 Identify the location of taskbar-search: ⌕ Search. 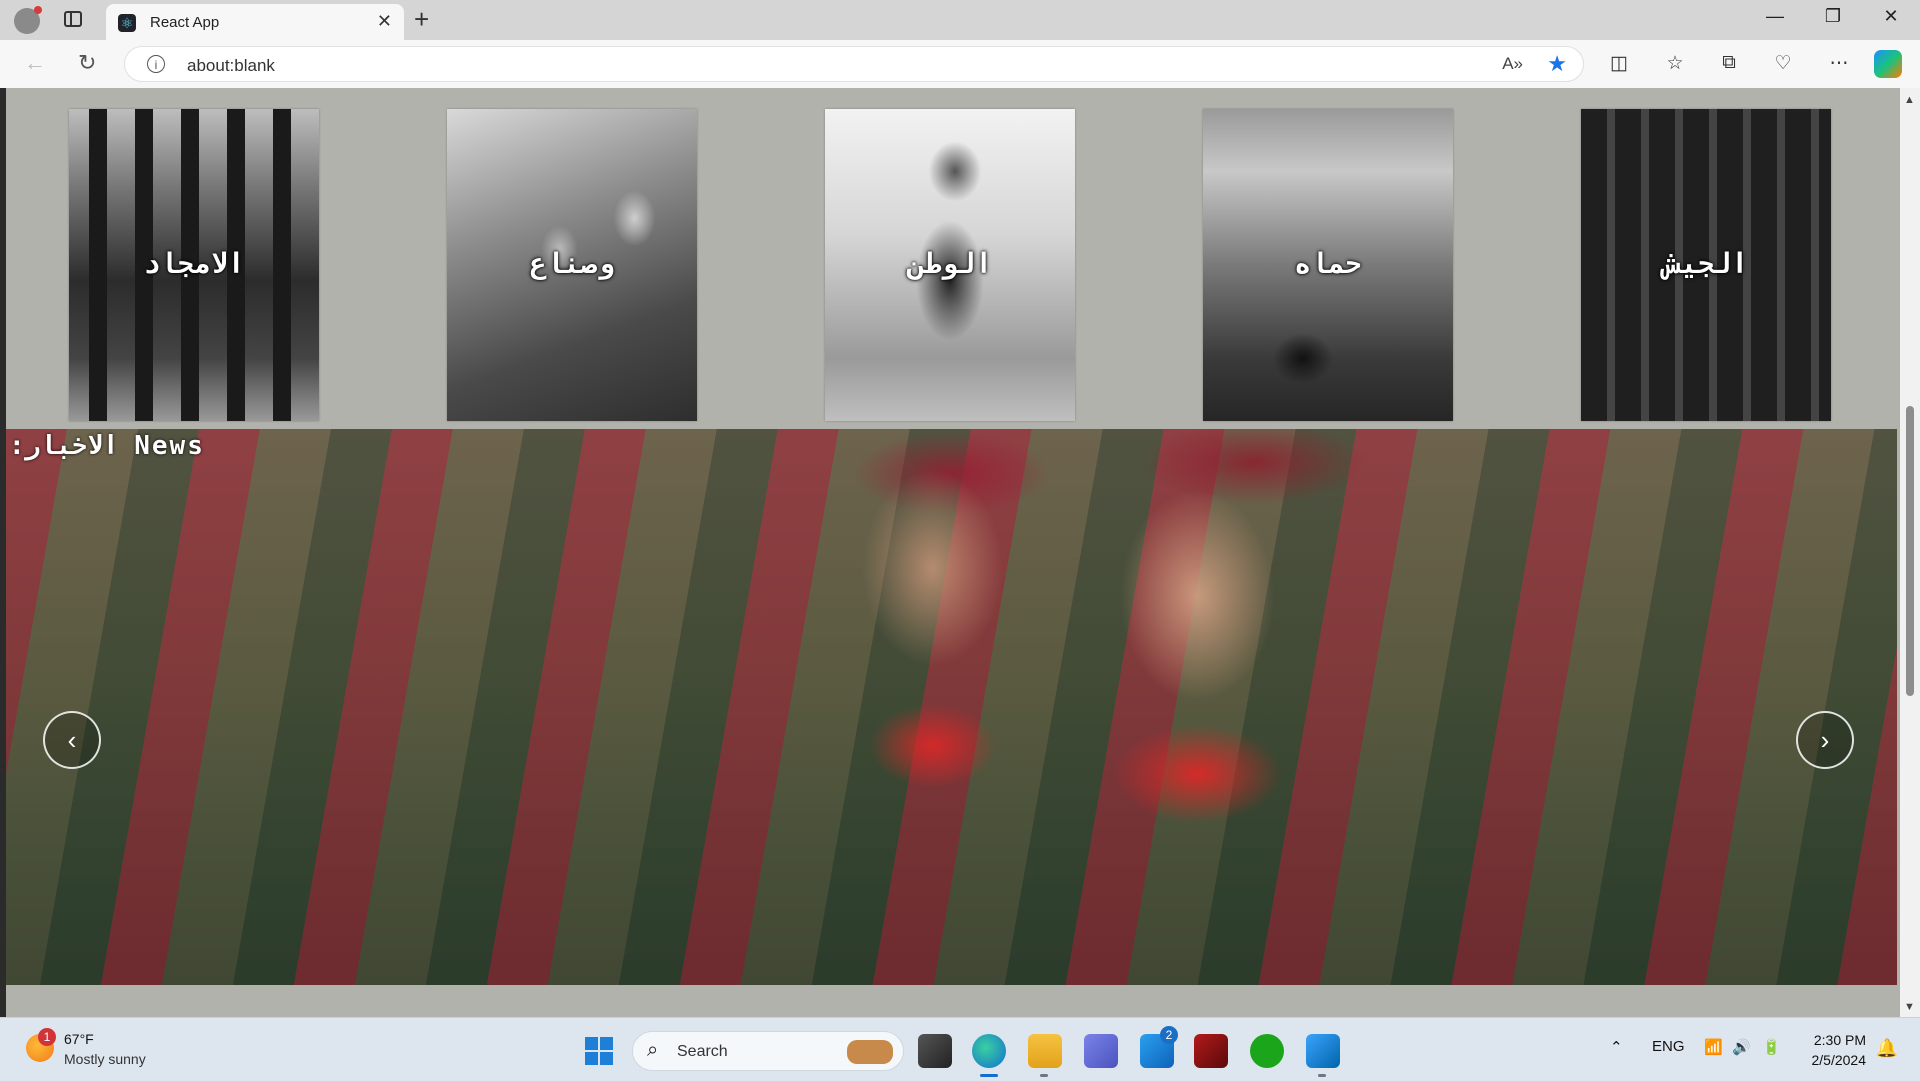
(768, 1051).